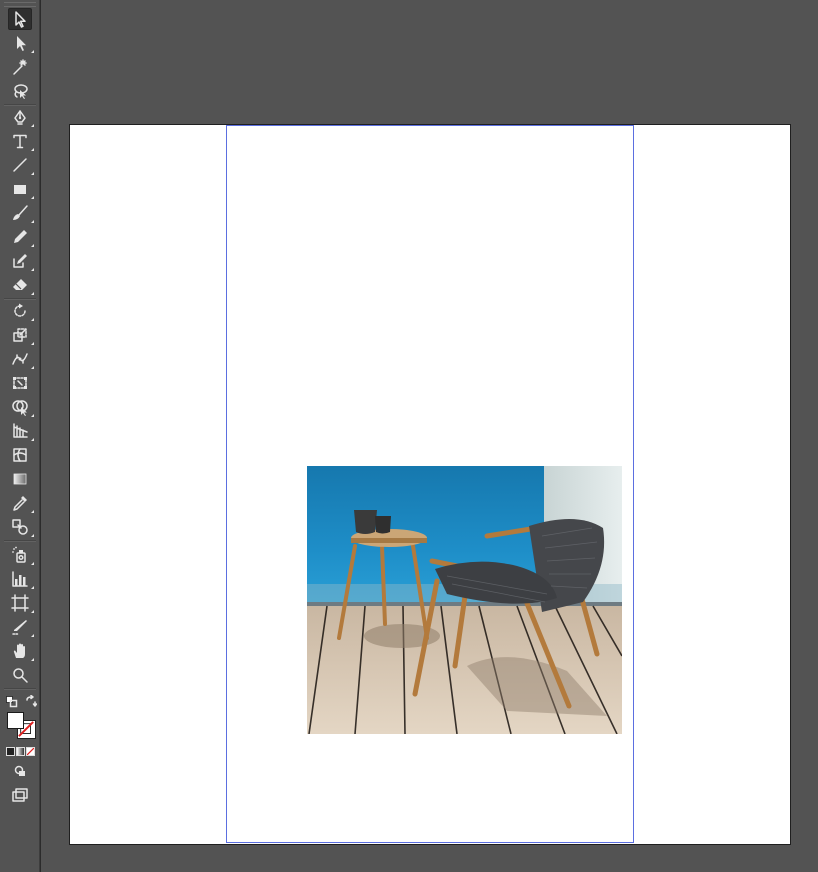 The image size is (818, 872). I want to click on scale-tool, so click(21, 335).